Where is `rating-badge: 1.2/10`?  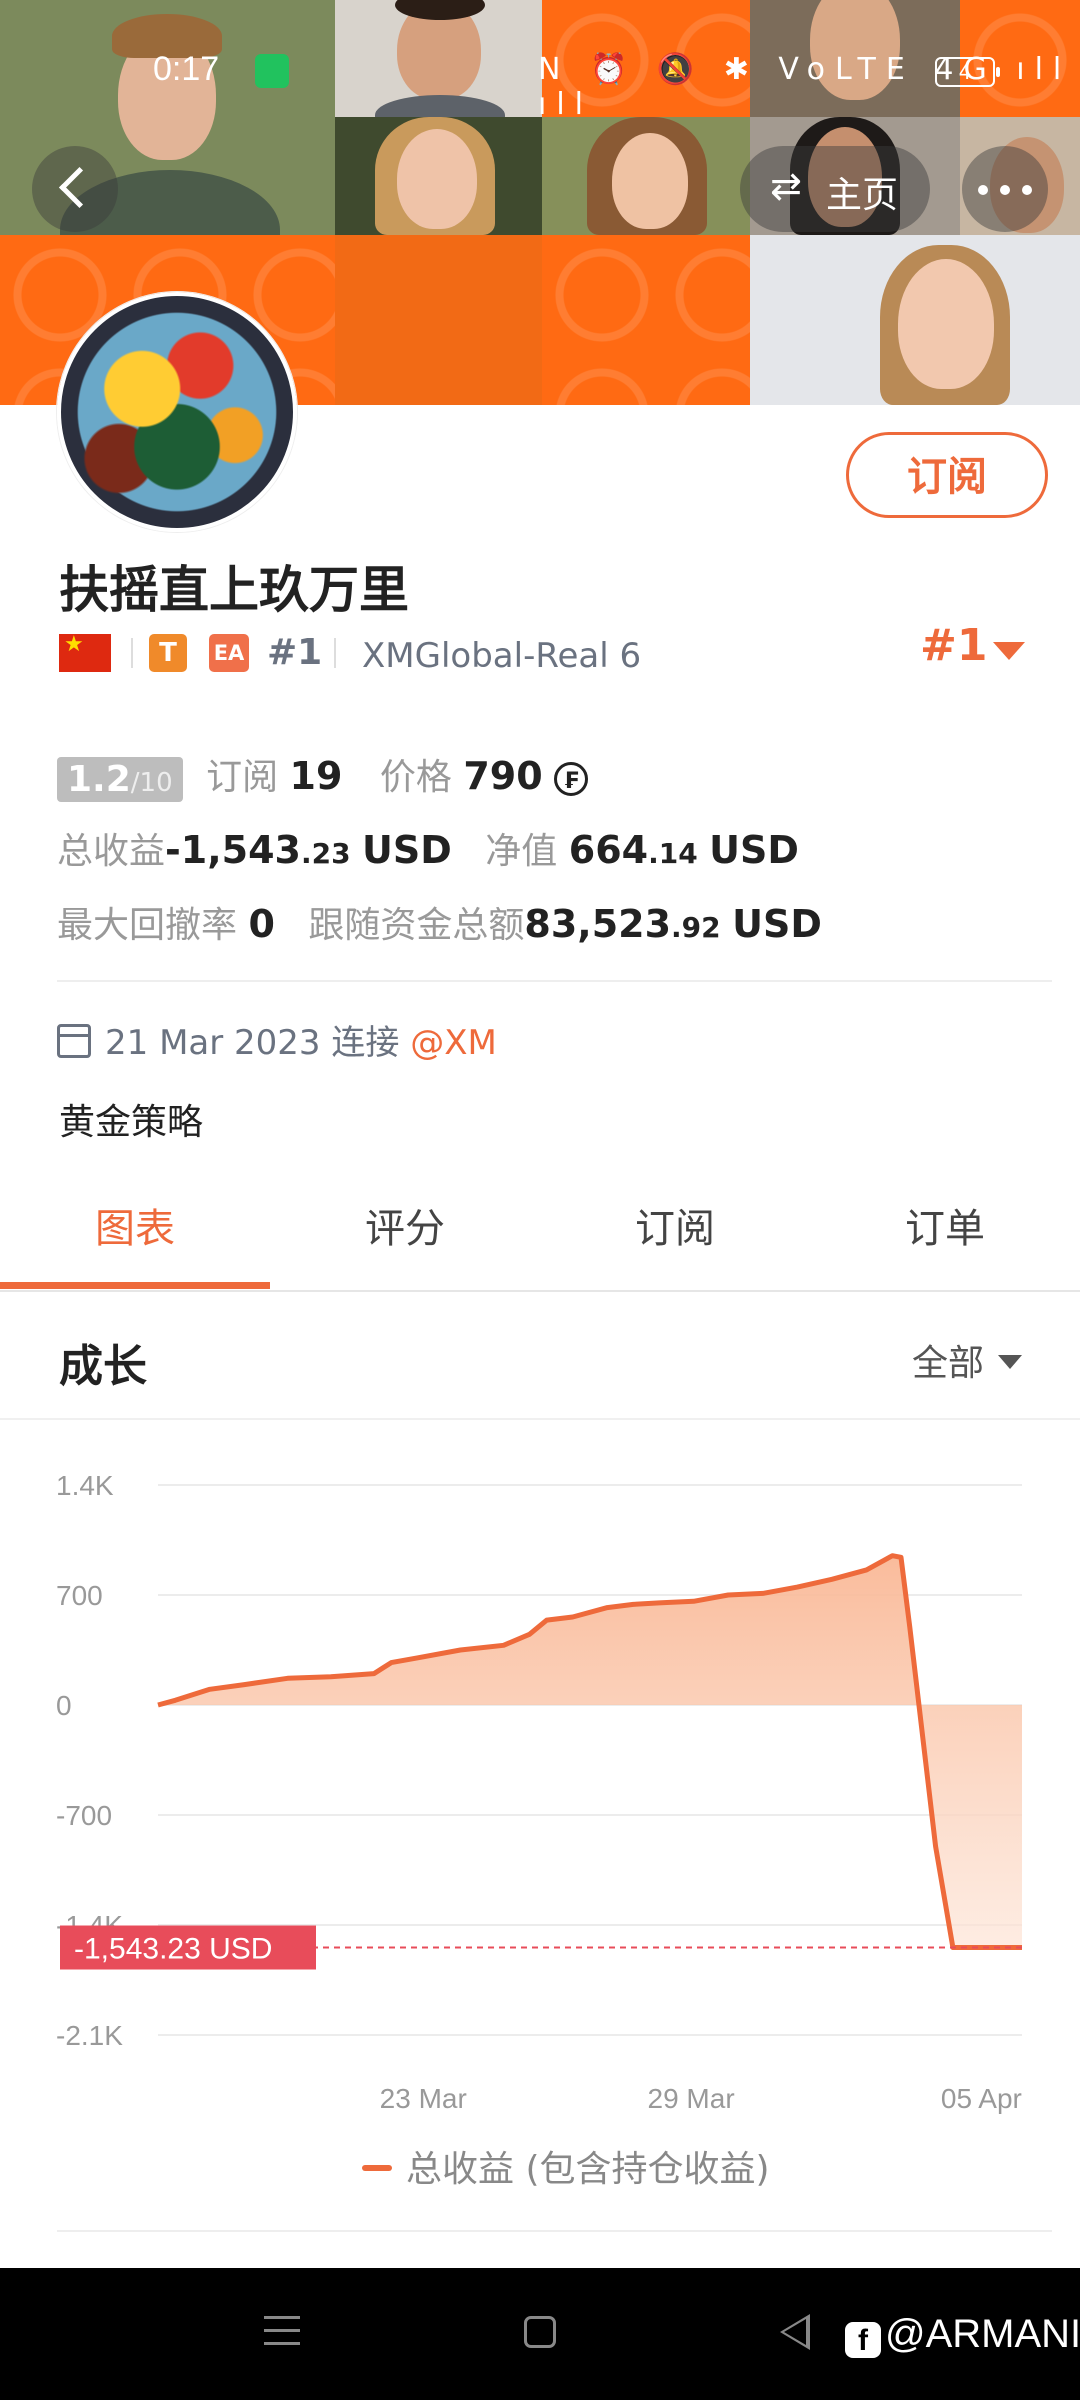 rating-badge: 1.2/10 is located at coordinates (120, 779).